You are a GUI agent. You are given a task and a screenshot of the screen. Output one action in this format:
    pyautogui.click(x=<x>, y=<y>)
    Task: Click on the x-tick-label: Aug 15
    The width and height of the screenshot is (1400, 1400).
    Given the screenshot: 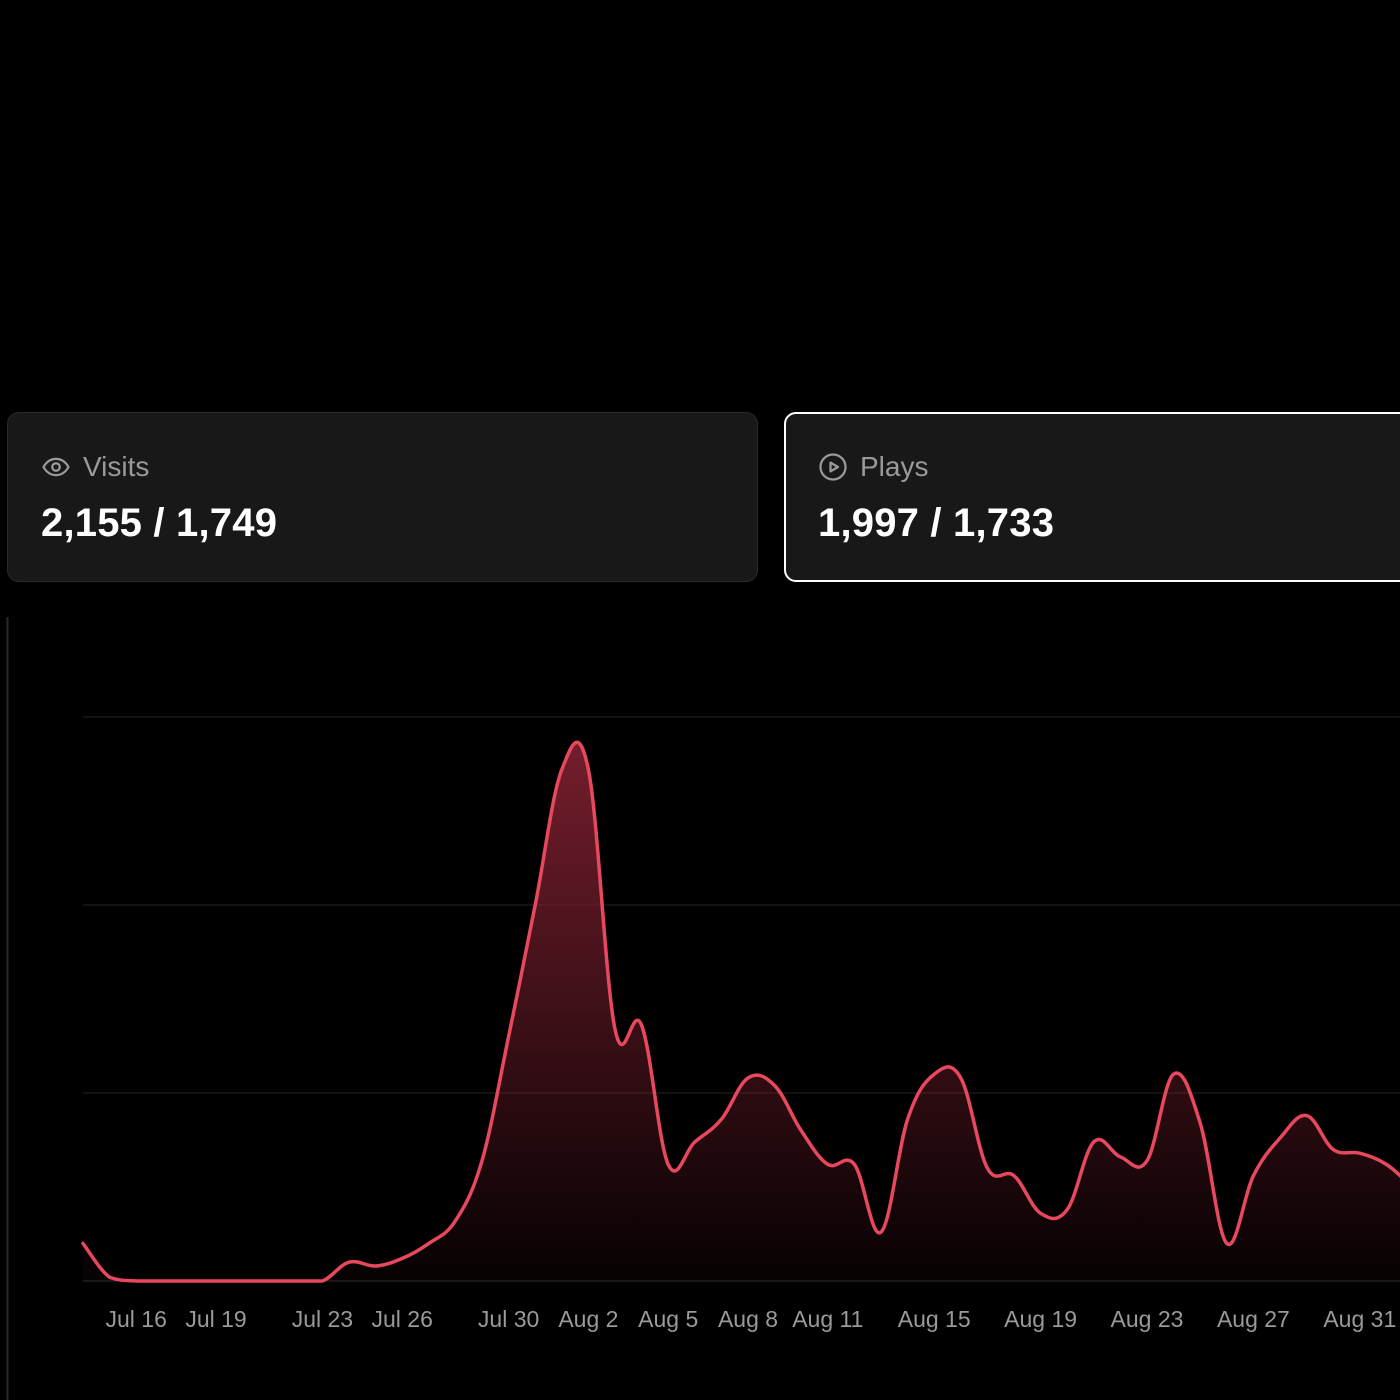 What is the action you would take?
    pyautogui.click(x=934, y=1319)
    